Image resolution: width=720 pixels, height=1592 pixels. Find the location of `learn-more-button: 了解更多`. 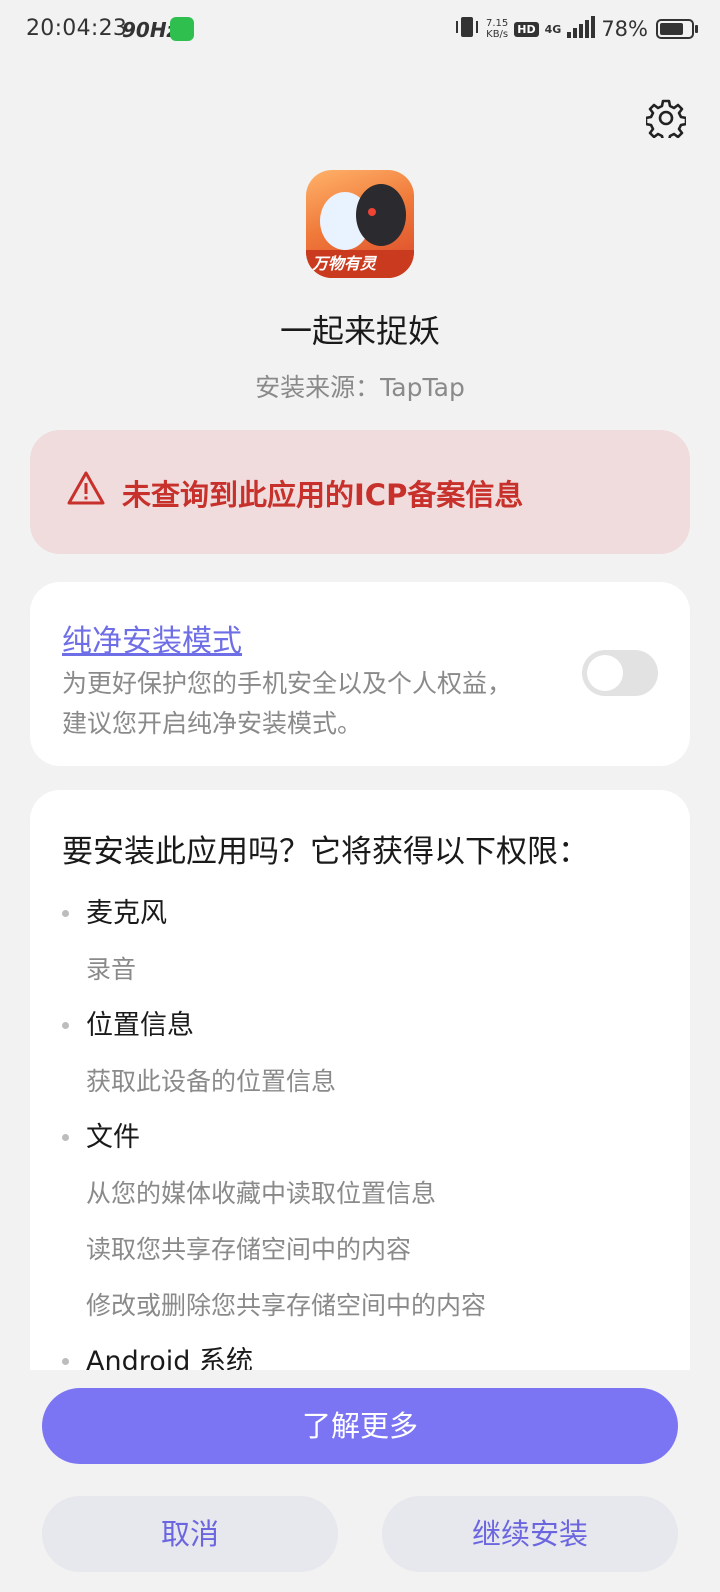

learn-more-button: 了解更多 is located at coordinates (360, 1426).